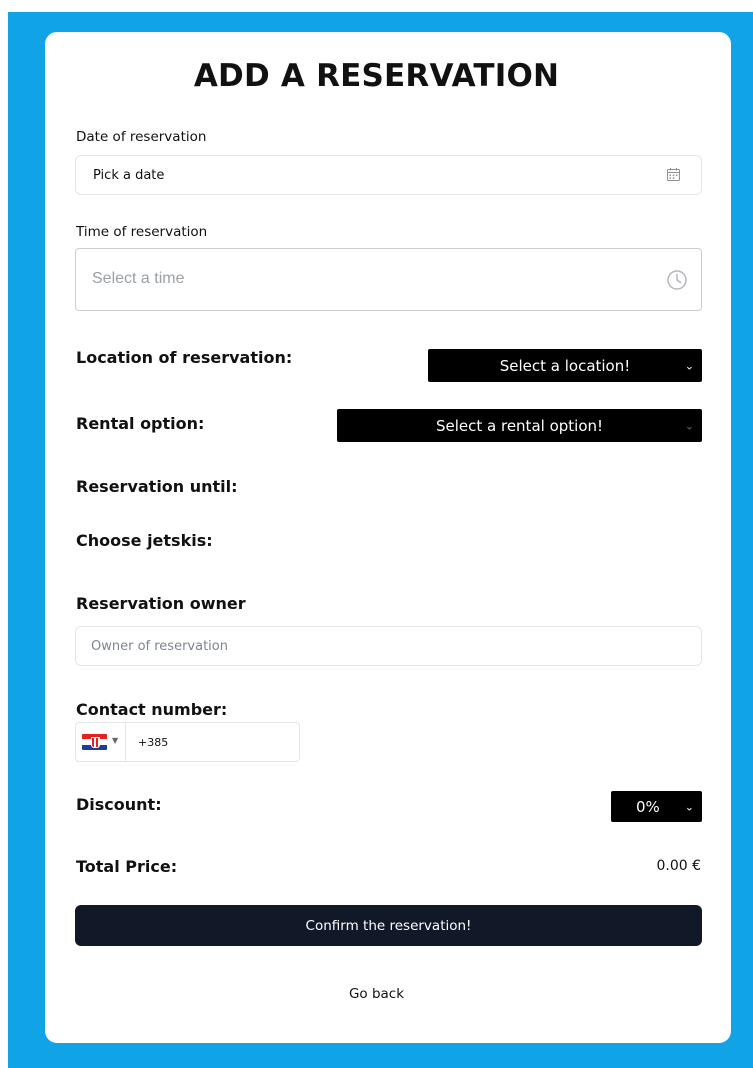  Describe the element at coordinates (144, 540) in the screenshot. I see `jetskis-label: Choose jetskis:` at that location.